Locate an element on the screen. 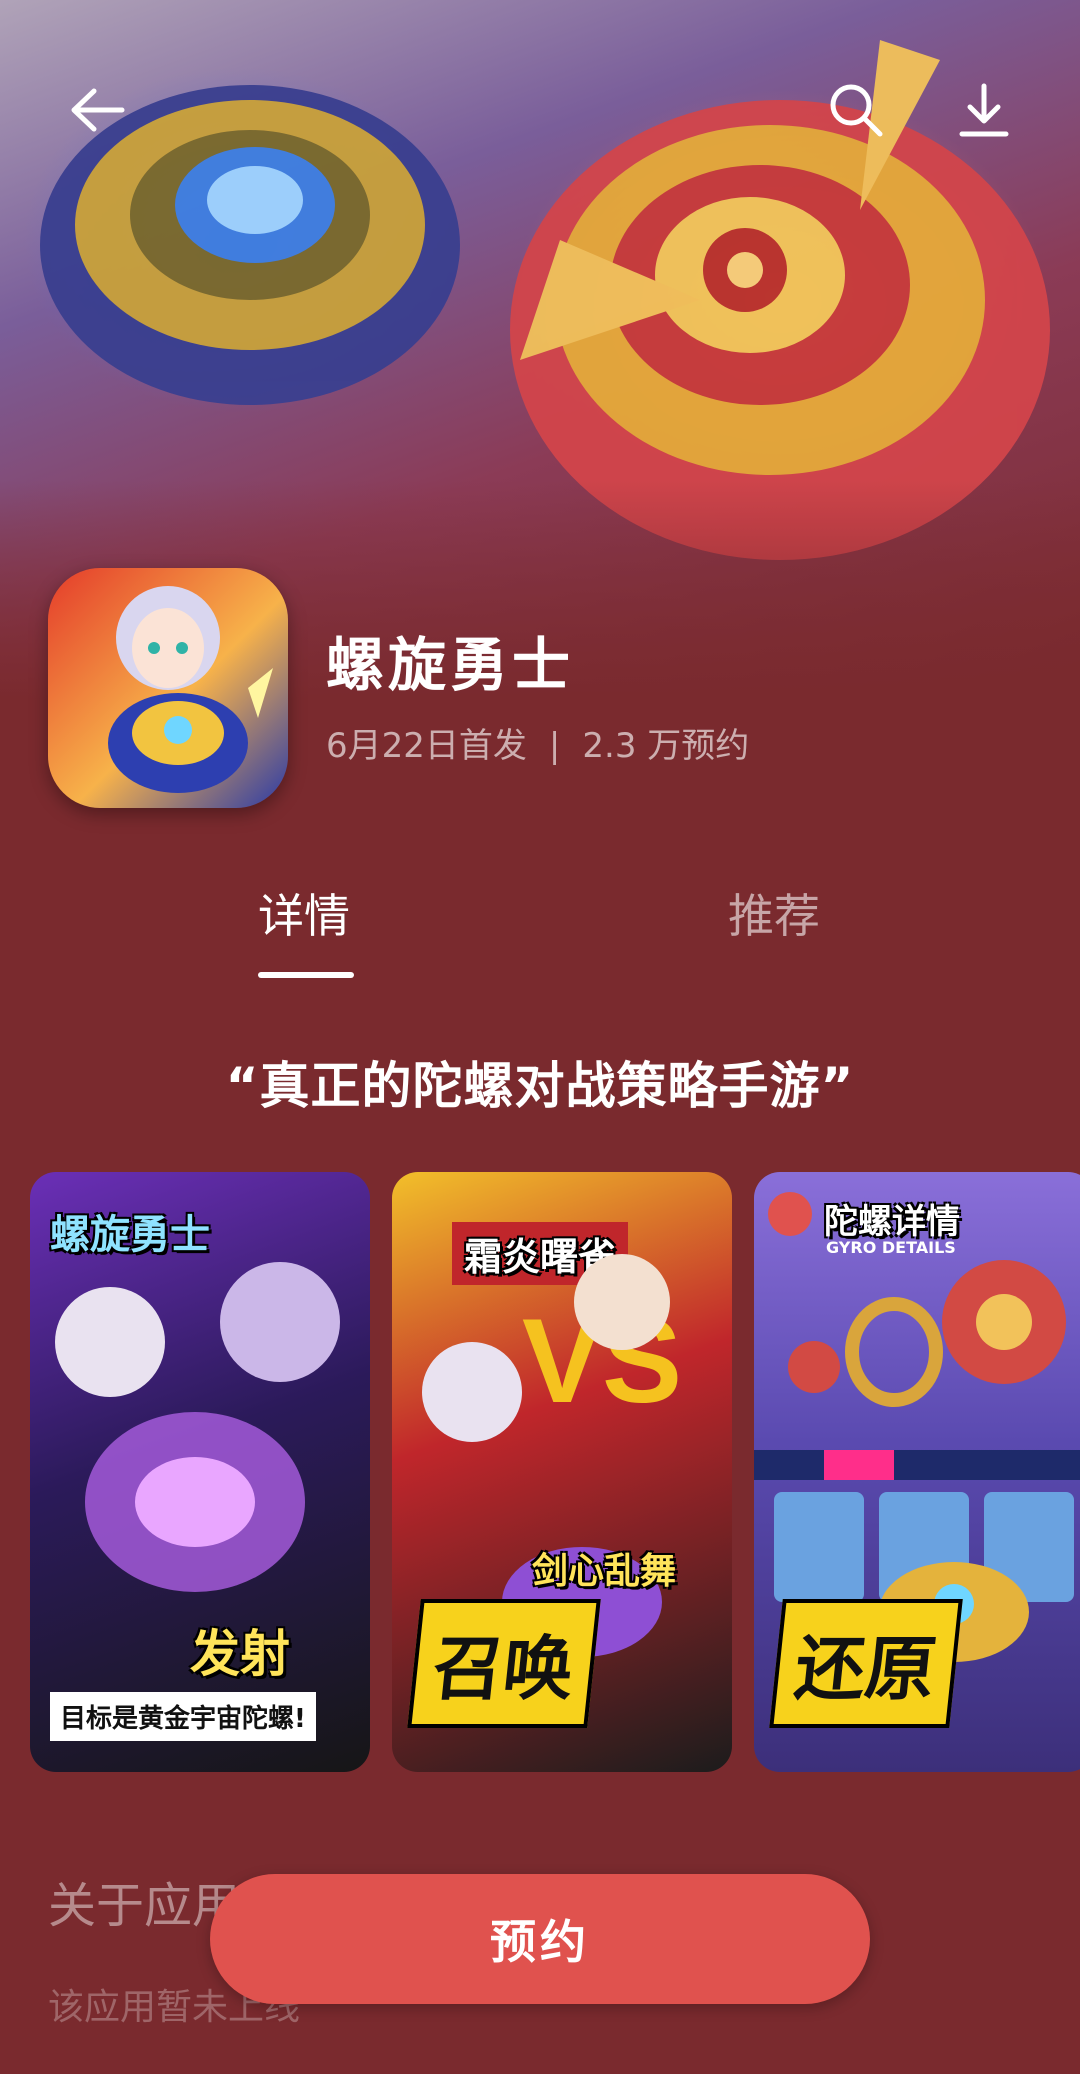 The height and width of the screenshot is (2074, 1080). release-date: 6月22日首发 is located at coordinates (426, 746).